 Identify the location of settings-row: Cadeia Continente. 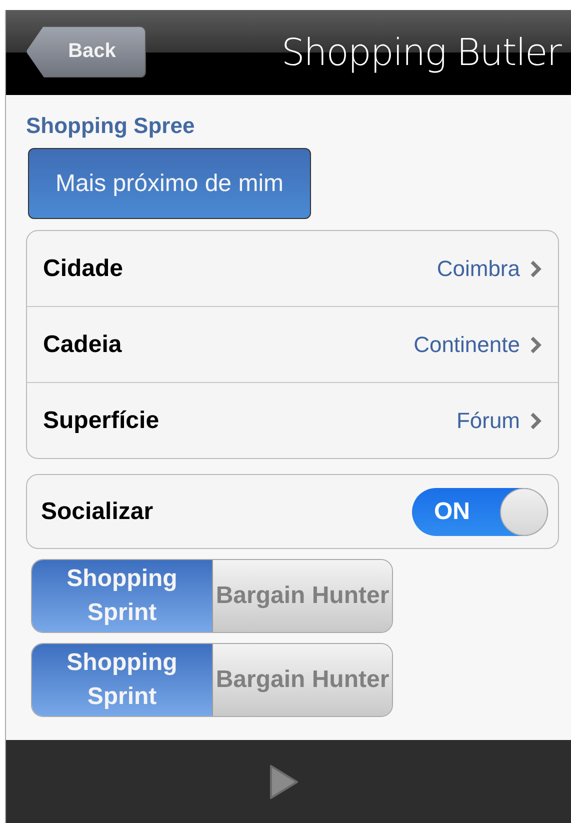
(292, 344).